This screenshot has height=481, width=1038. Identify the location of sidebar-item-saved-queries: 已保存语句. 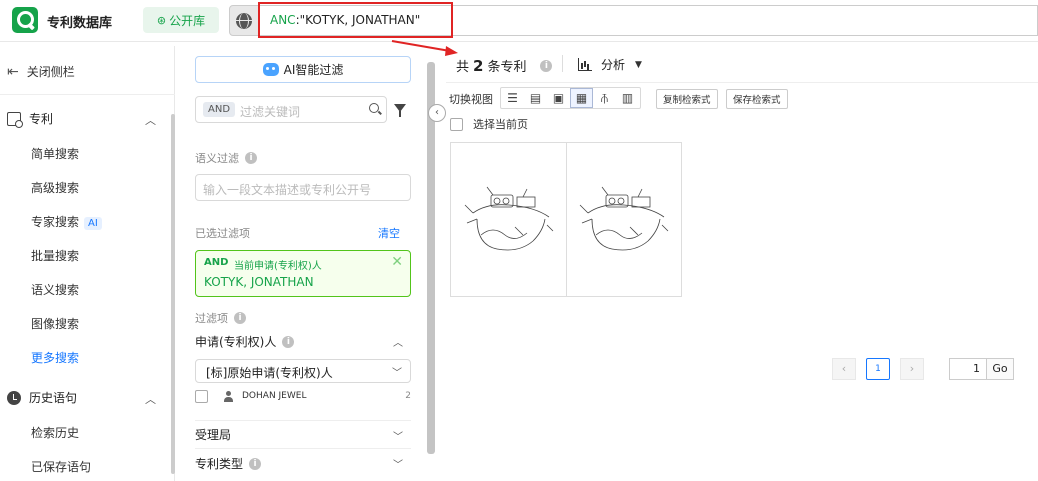
(61, 466).